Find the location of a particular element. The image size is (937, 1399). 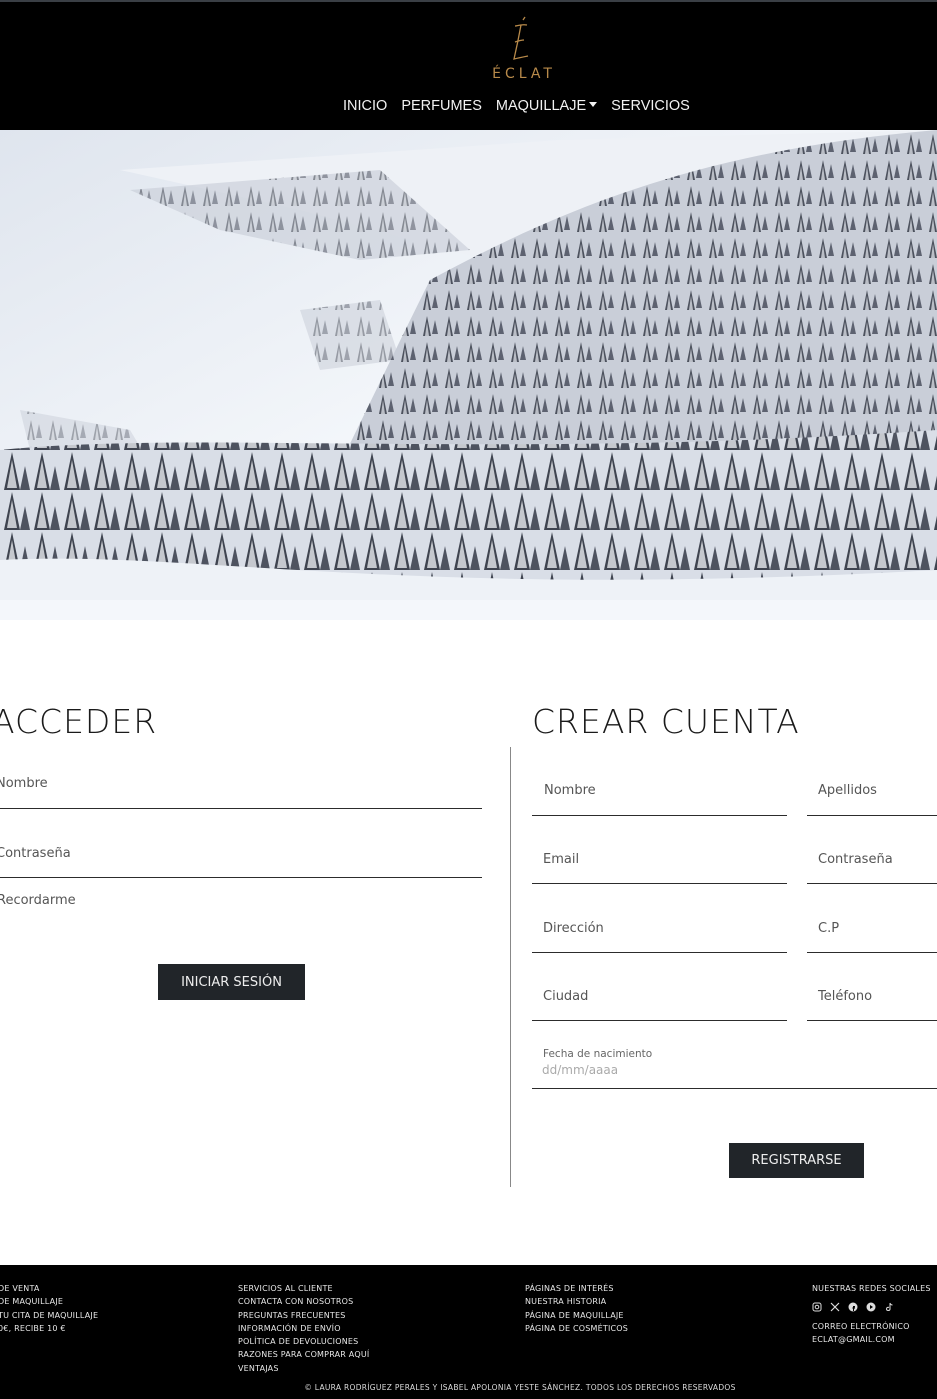

footer-link: CONTACTA CON NOSOTROS is located at coordinates (303, 1301).